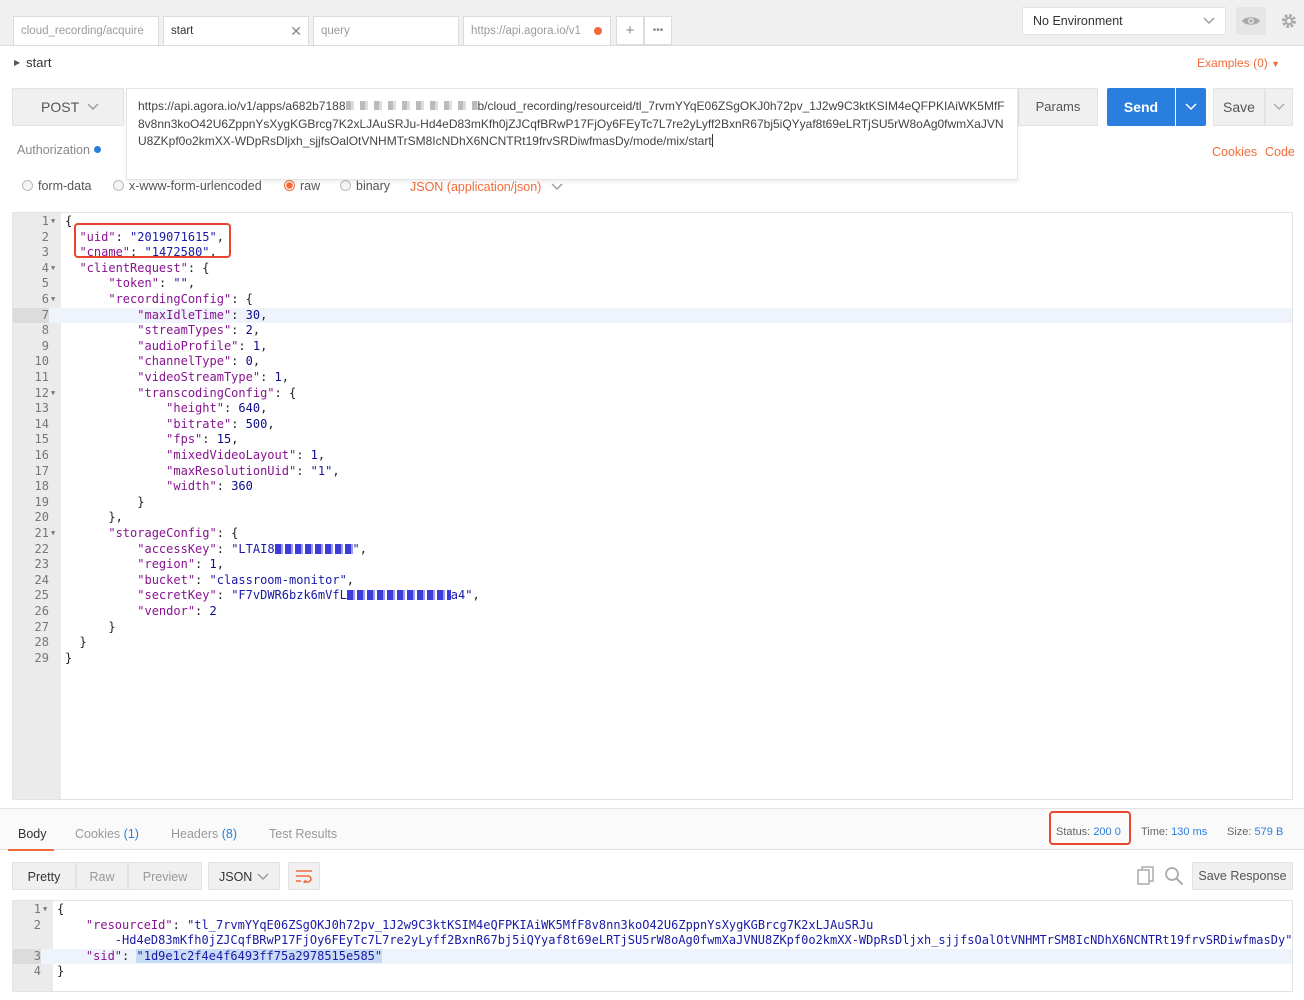  Describe the element at coordinates (259, 955) in the screenshot. I see `sid-value: 1d9e1c2f4e4f6493ff75a2978515e585` at that location.